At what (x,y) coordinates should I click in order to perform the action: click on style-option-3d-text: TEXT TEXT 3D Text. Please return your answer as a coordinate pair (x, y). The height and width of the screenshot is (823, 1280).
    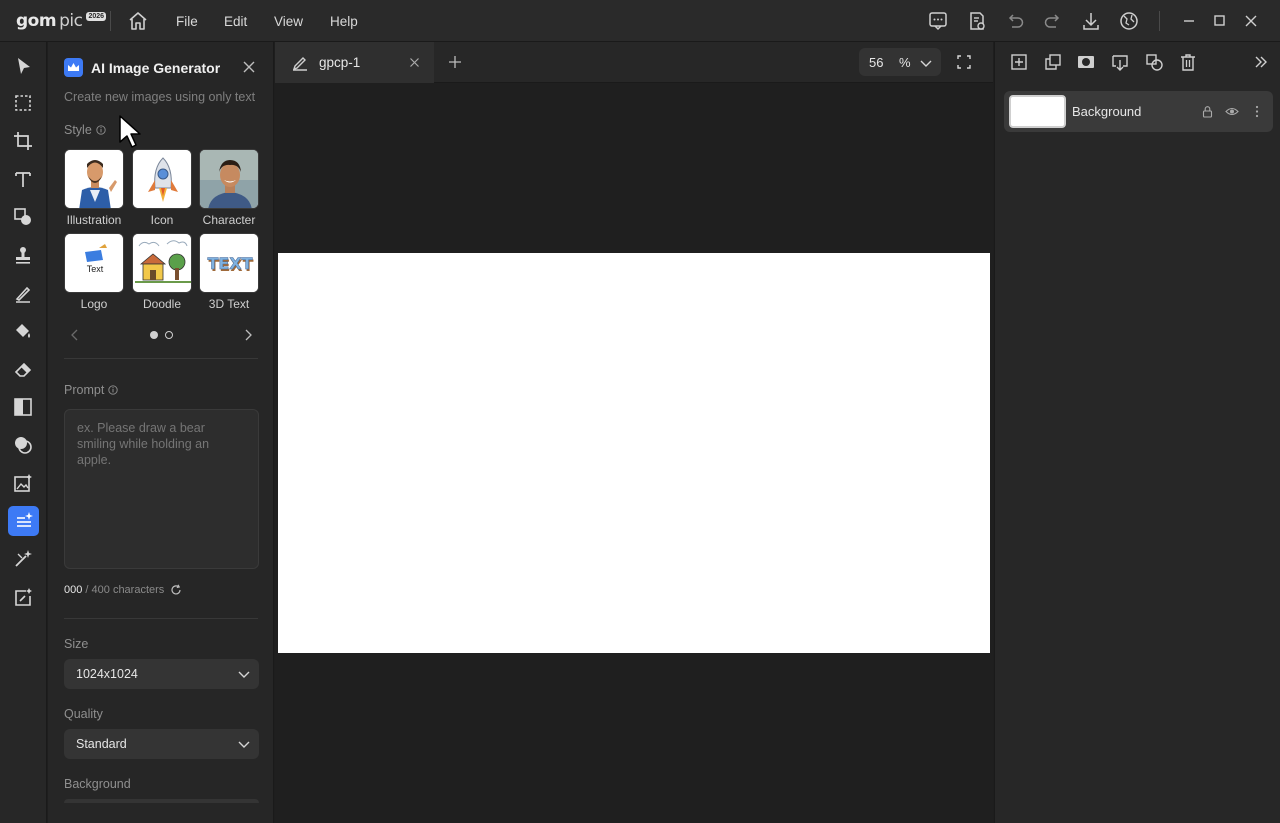
    Looking at the image, I should click on (229, 272).